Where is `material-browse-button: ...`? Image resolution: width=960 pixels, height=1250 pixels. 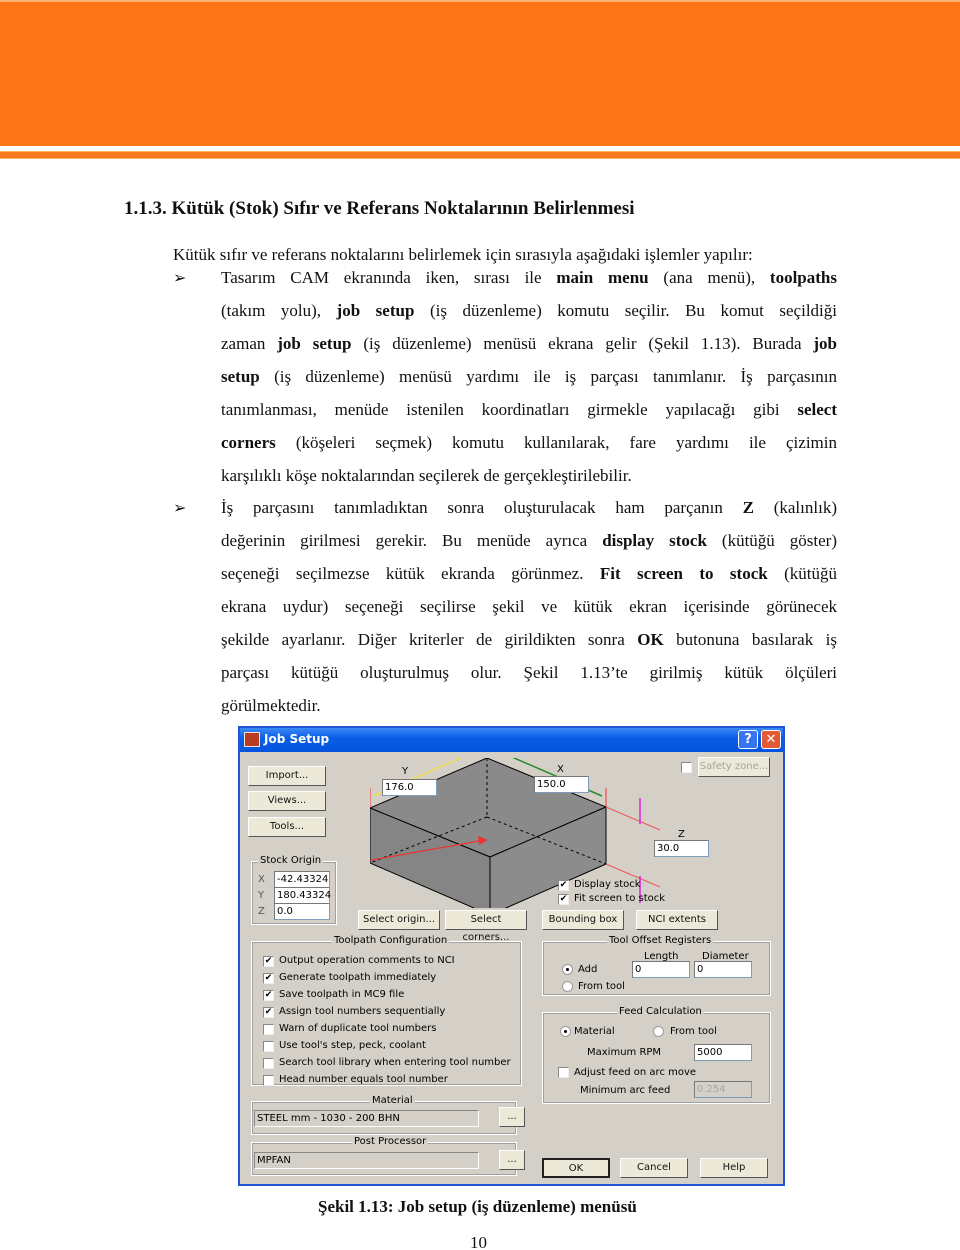
material-browse-button: ... is located at coordinates (512, 1117).